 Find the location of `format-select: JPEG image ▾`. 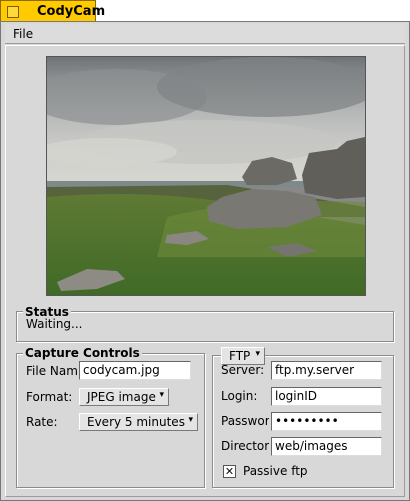

format-select: JPEG image ▾ is located at coordinates (124, 397).